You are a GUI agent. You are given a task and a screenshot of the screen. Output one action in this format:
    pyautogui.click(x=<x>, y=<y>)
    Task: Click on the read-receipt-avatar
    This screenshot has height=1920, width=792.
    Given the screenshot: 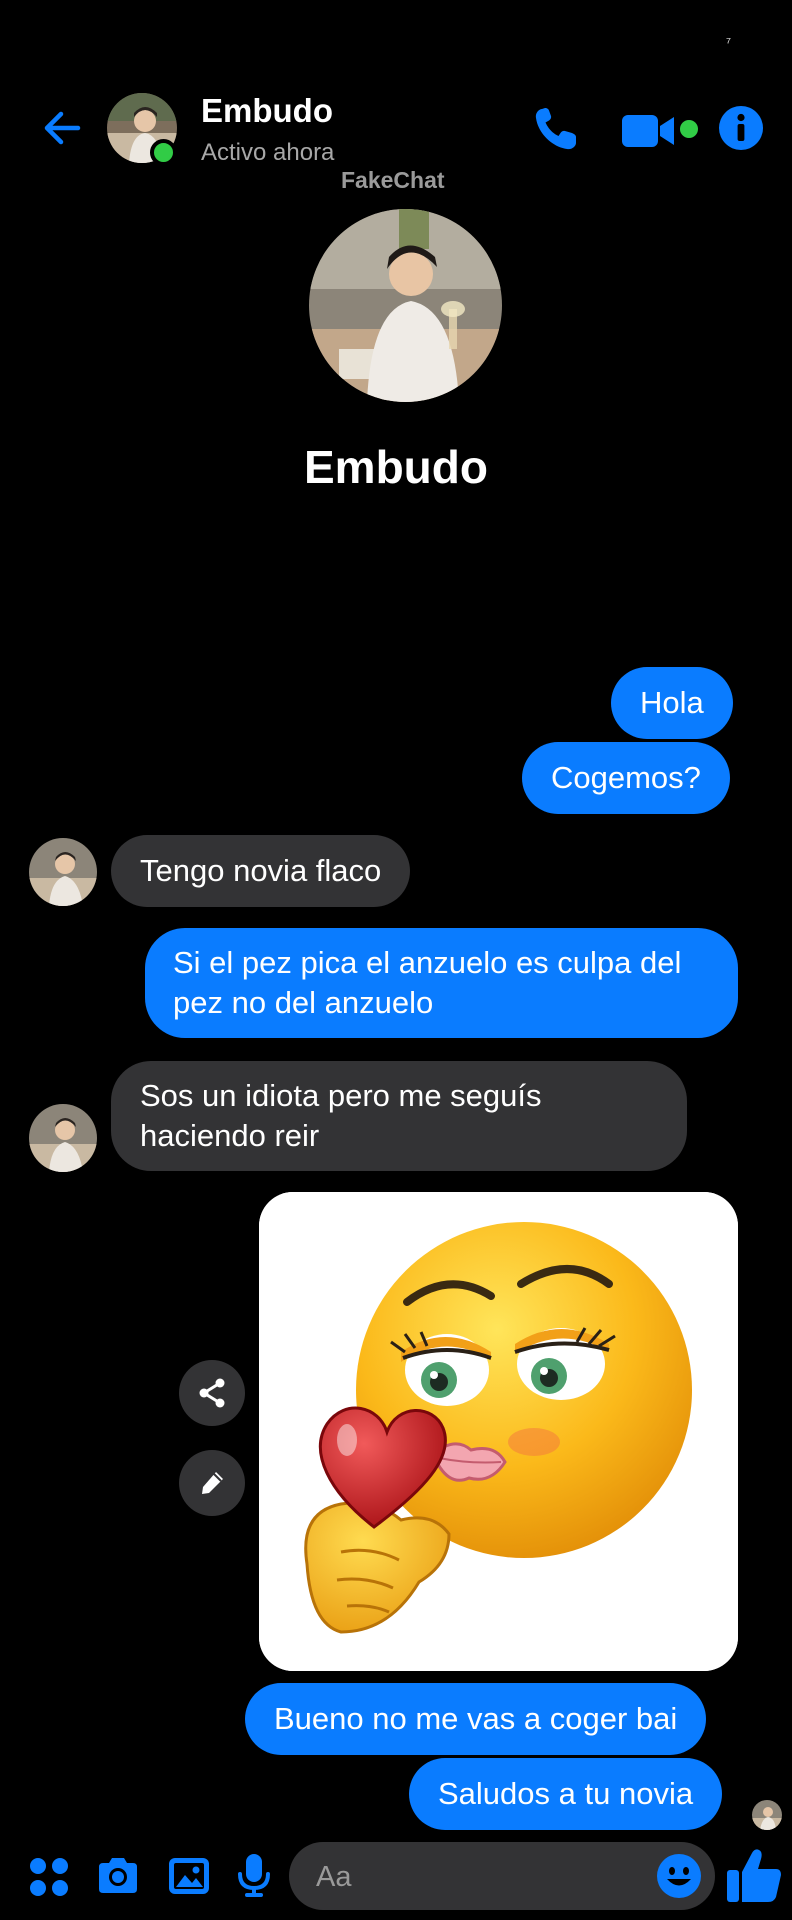 What is the action you would take?
    pyautogui.click(x=767, y=1815)
    